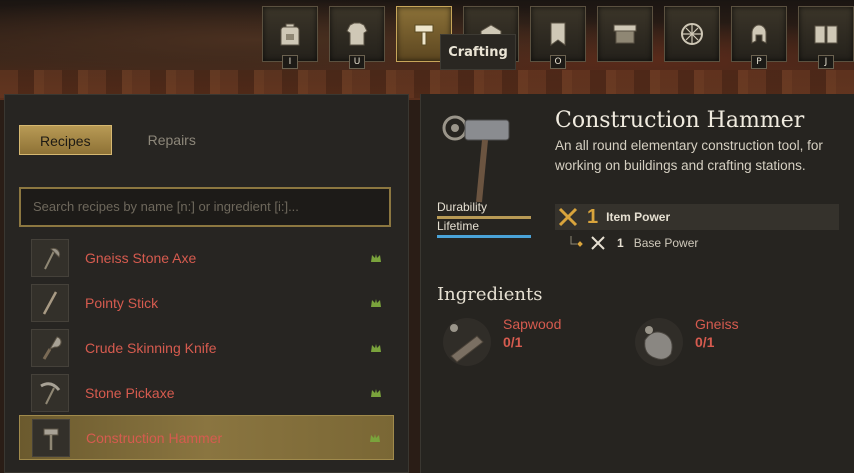 Image resolution: width=854 pixels, height=473 pixels. Describe the element at coordinates (467, 342) in the screenshot. I see `wood-log-icon` at that location.